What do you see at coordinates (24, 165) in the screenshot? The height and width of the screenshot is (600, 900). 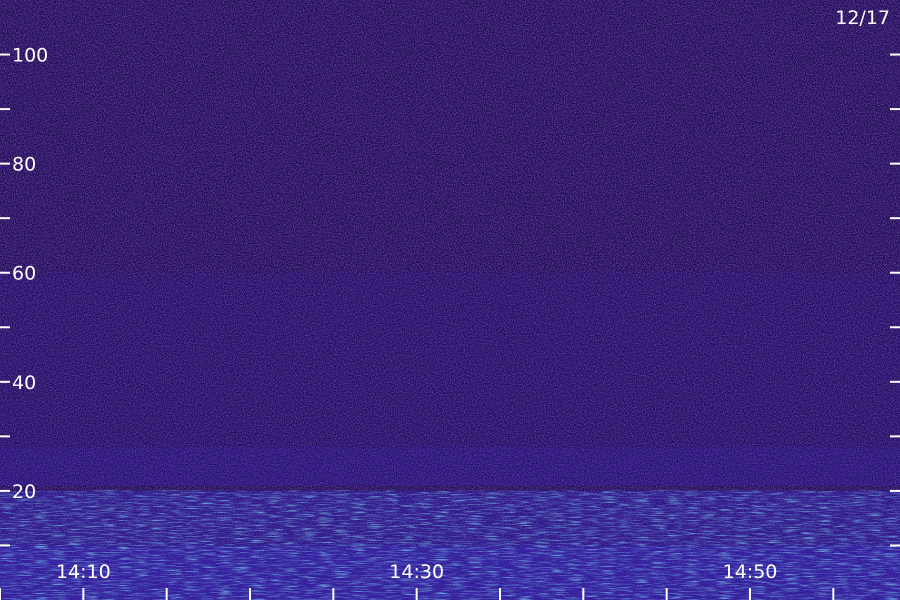 I see `y-tick-label-80: 80` at bounding box center [24, 165].